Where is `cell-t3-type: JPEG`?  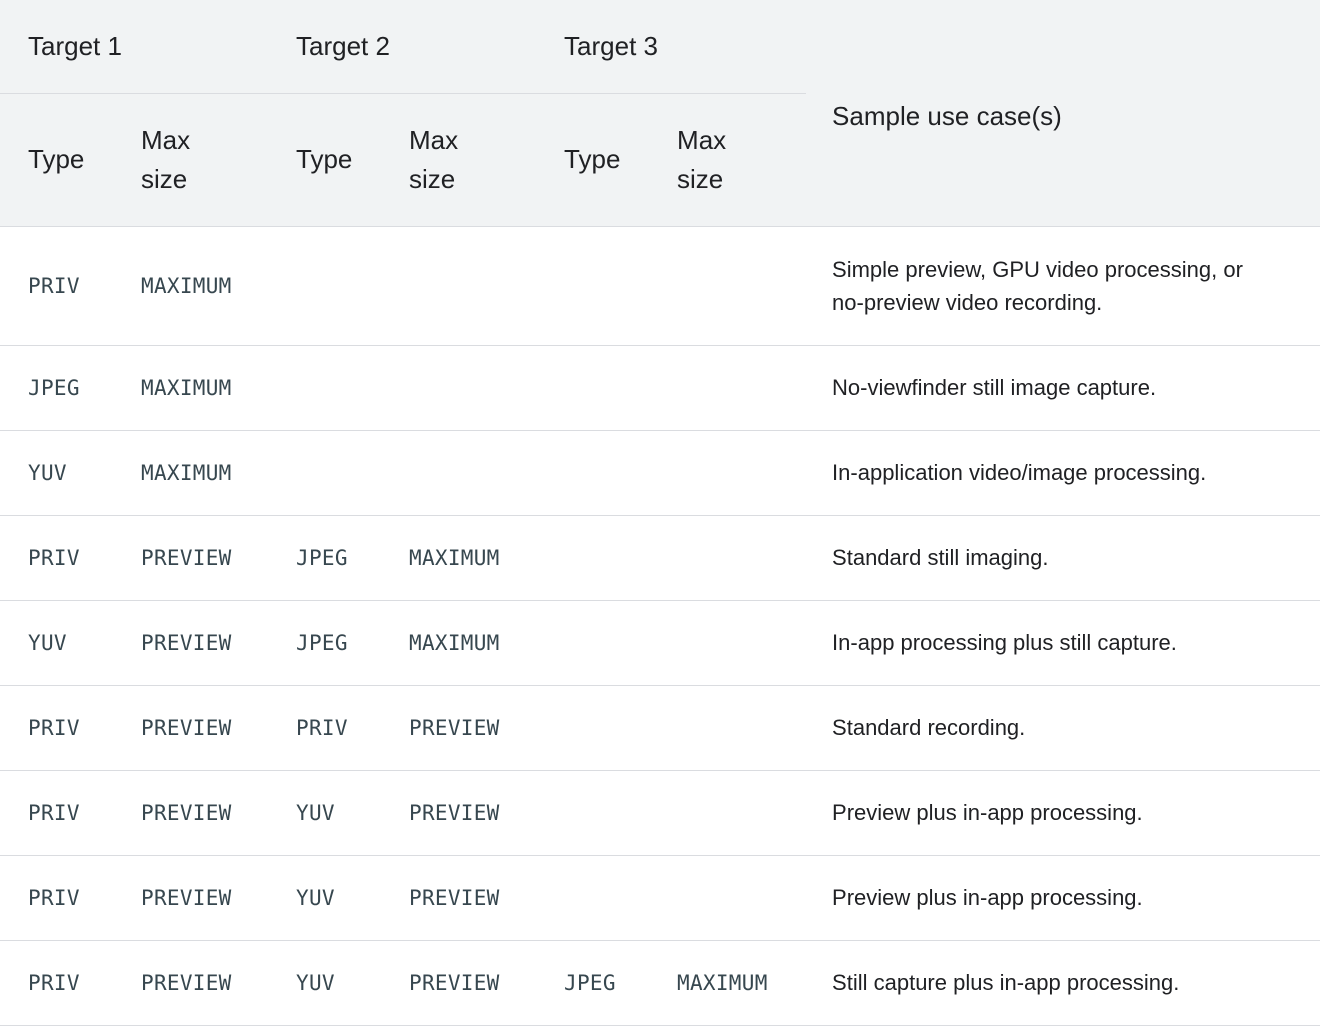 cell-t3-type: JPEG is located at coordinates (593, 983).